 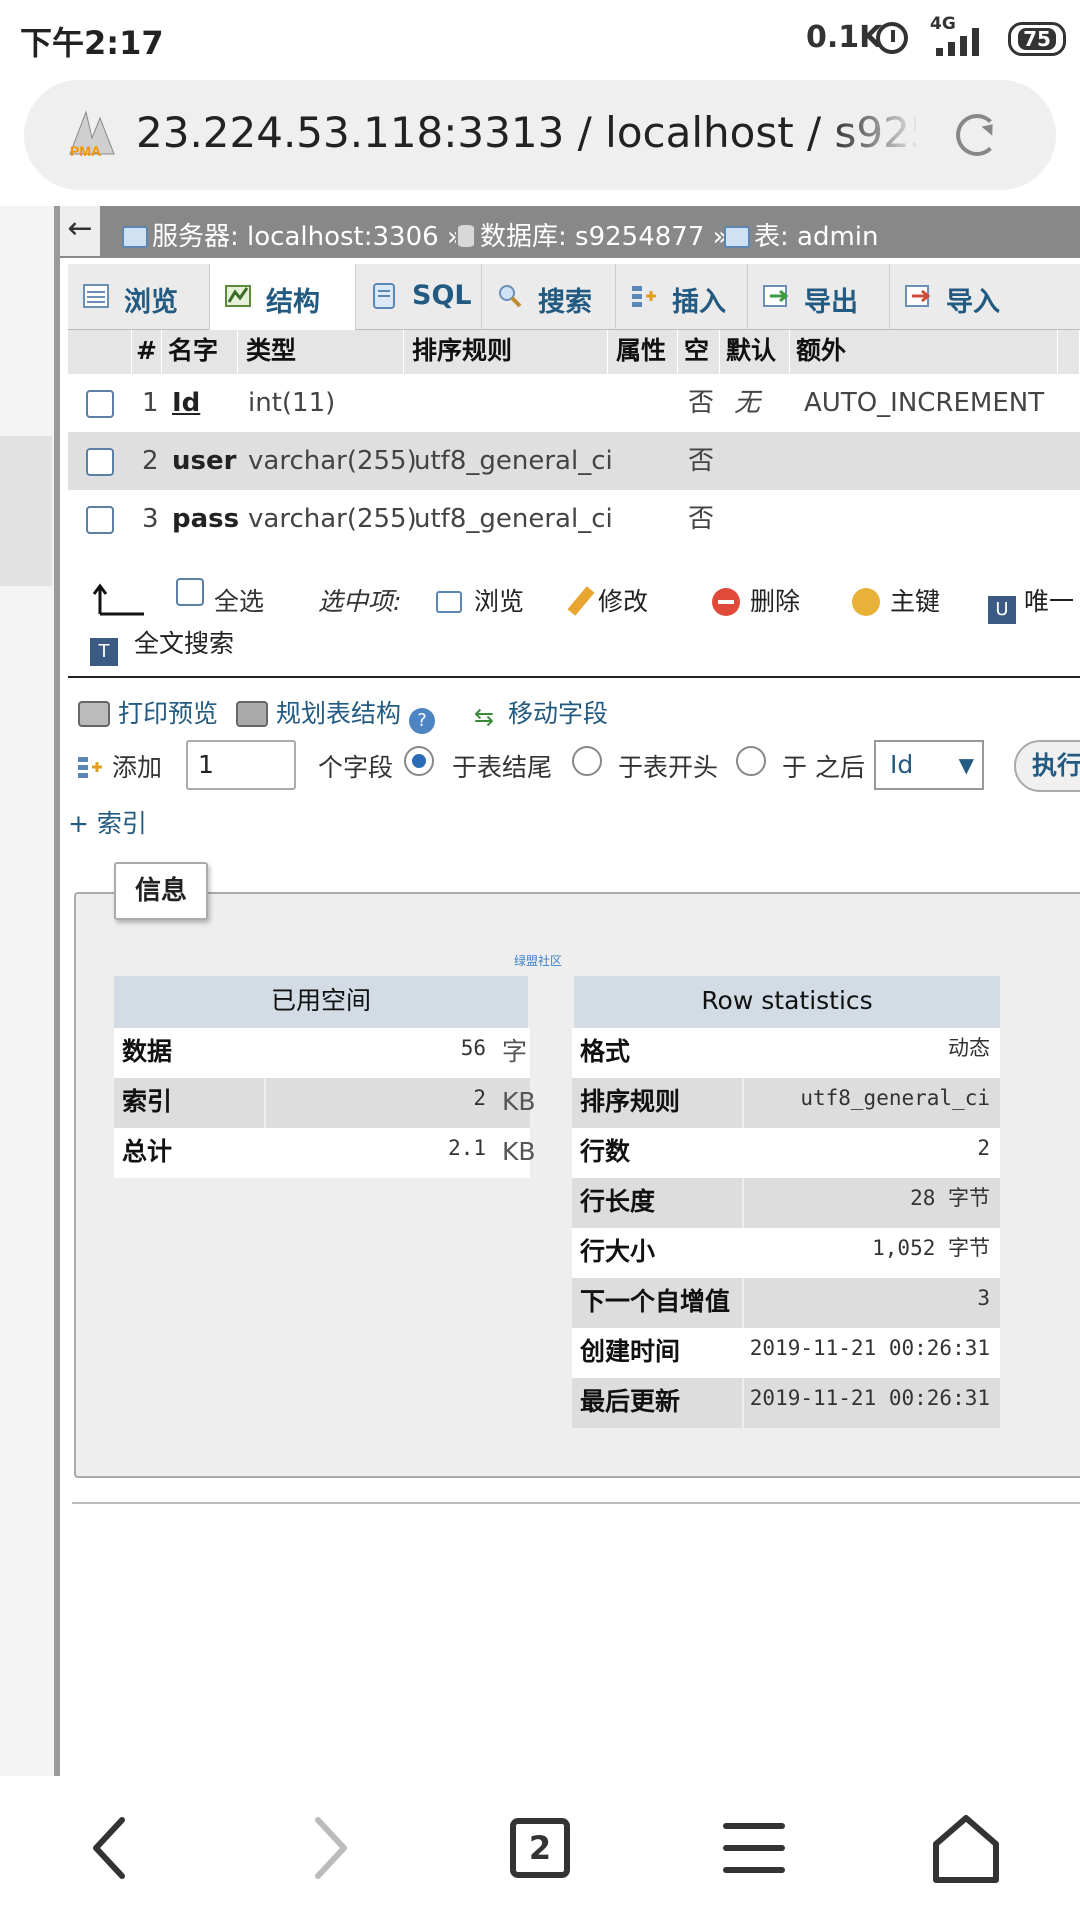 I want to click on row-statistics-title: Row statistics, so click(x=787, y=1002).